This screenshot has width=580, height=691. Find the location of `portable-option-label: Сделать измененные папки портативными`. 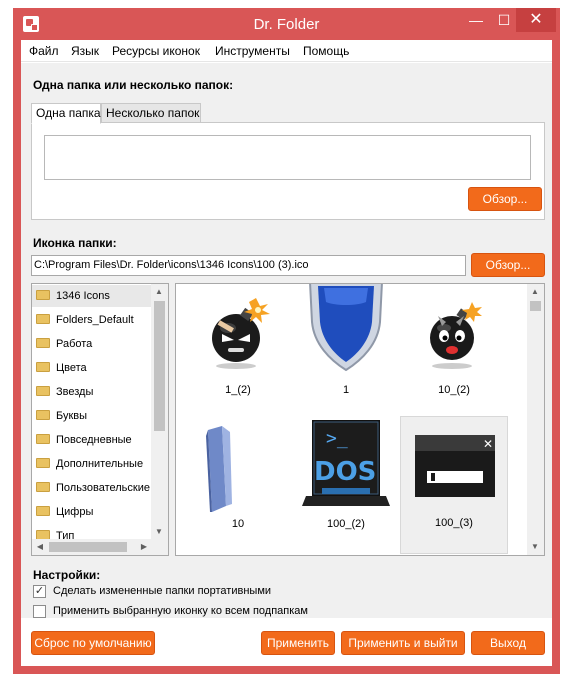

portable-option-label: Сделать измененные папки портативными is located at coordinates (162, 591).